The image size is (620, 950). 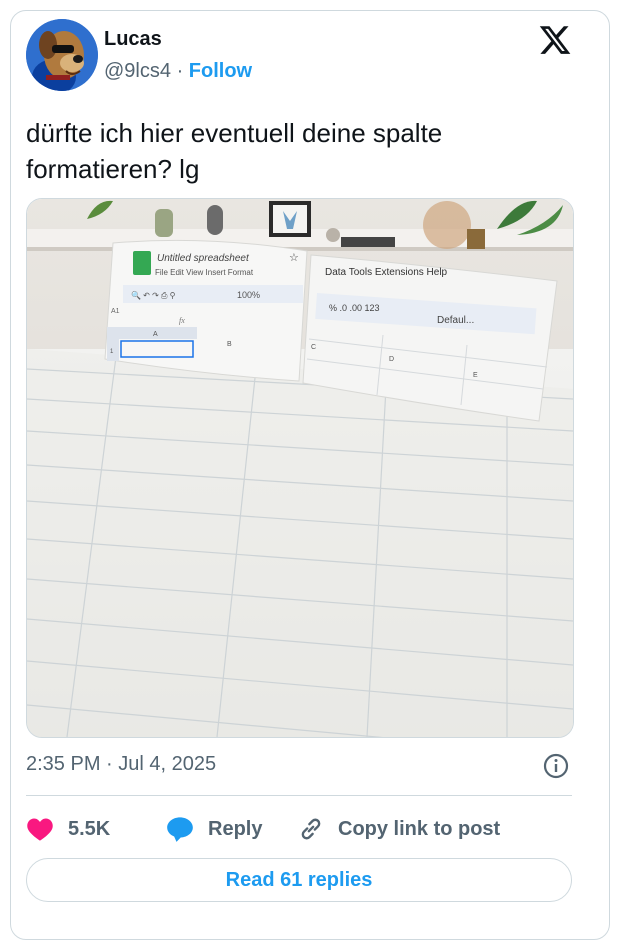 I want to click on divider, so click(x=299, y=795).